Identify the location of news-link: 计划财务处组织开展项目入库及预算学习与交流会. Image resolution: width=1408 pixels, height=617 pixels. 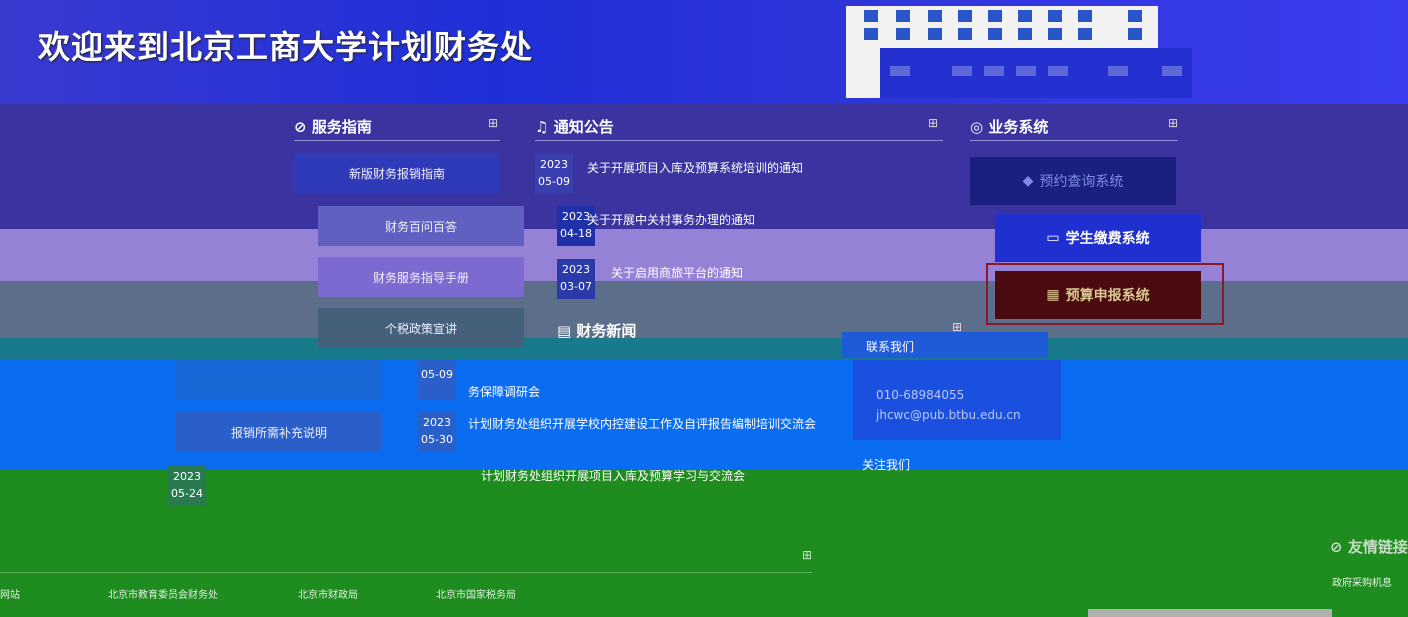
(613, 475).